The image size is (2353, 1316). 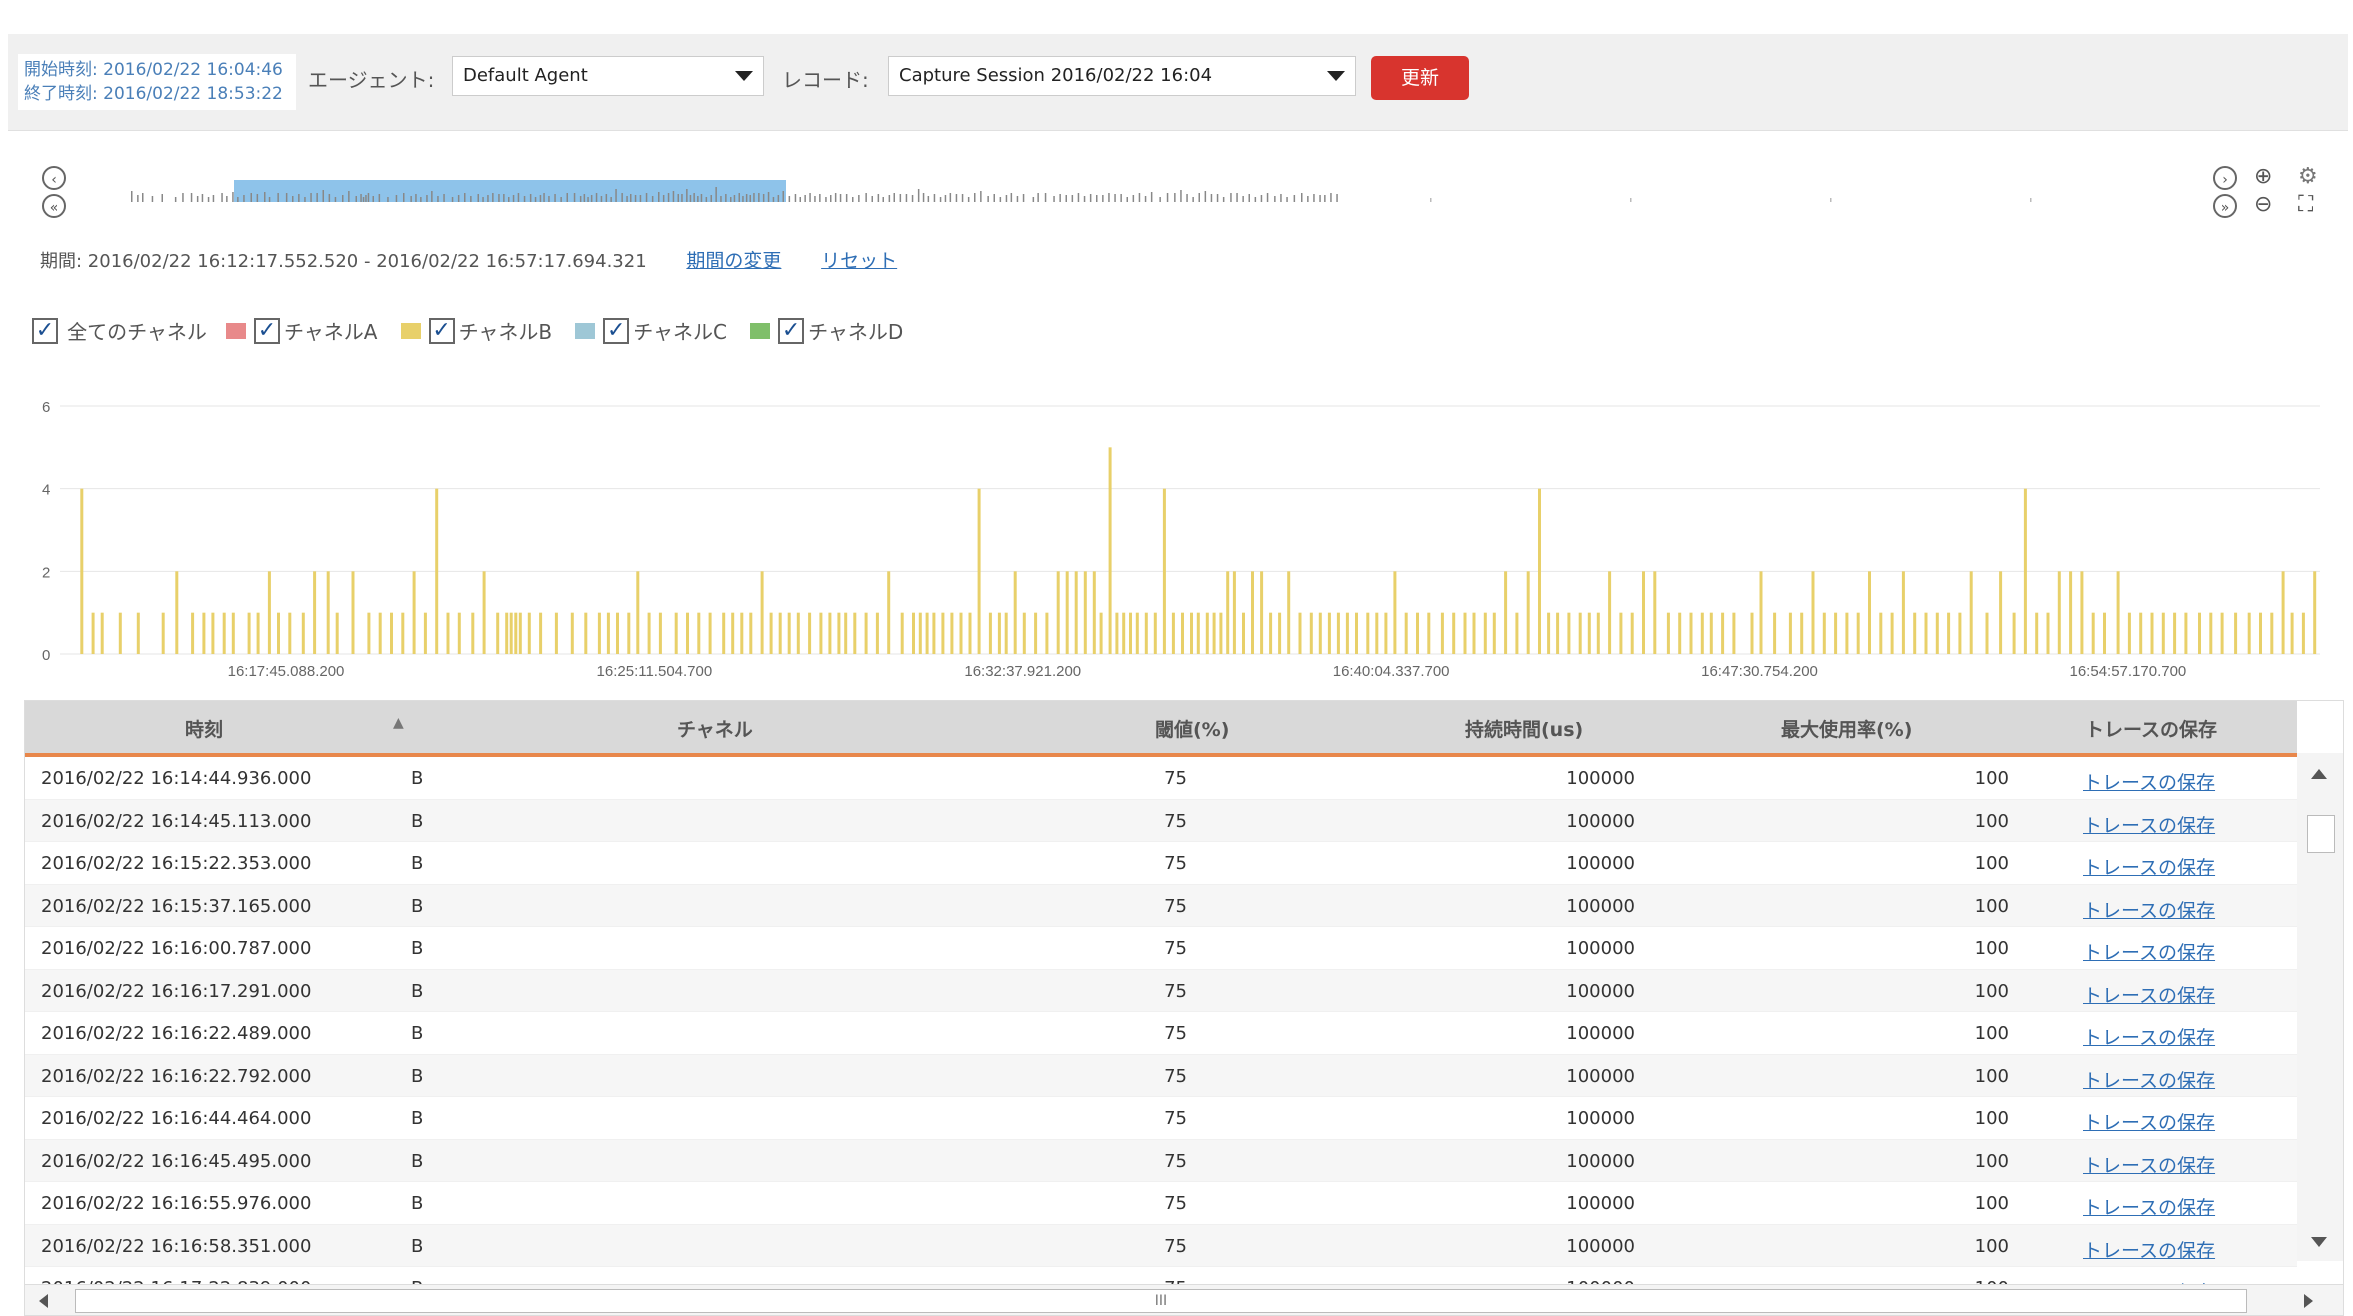 What do you see at coordinates (2225, 206) in the screenshot?
I see `circle-double-chevron-right-icon: »` at bounding box center [2225, 206].